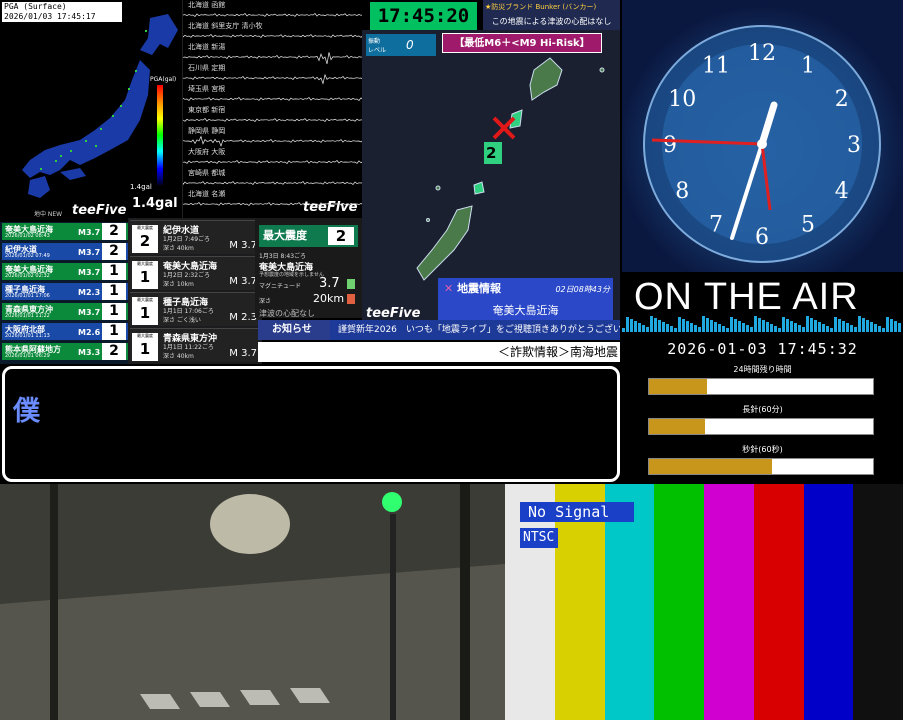 The width and height of the screenshot is (903, 720). What do you see at coordinates (182, 320) in the screenshot?
I see `detail-depth: 深さ ごく浅い` at bounding box center [182, 320].